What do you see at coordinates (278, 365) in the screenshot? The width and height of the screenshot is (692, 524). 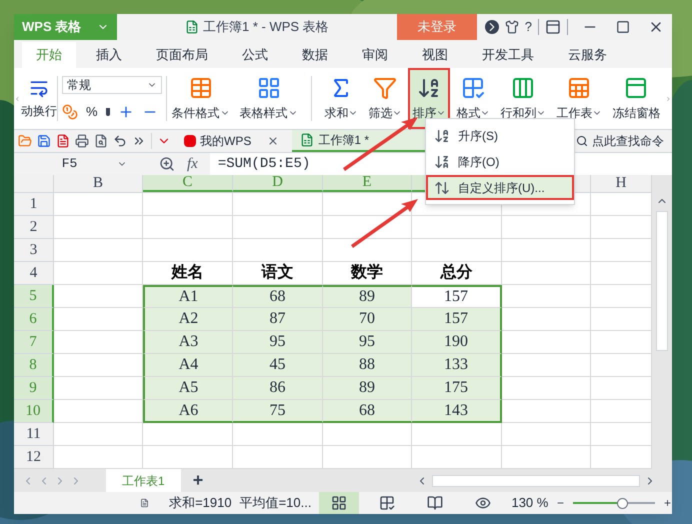 I see `table-cell: 45` at bounding box center [278, 365].